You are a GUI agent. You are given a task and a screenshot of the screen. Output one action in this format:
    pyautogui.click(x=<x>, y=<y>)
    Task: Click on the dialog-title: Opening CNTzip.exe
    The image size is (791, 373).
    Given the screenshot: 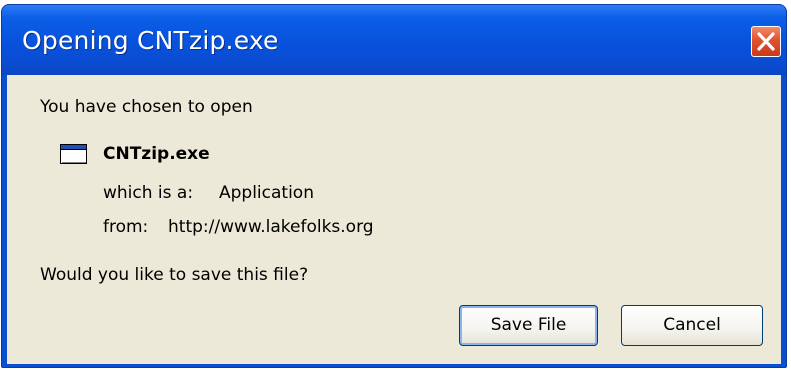 What is the action you would take?
    pyautogui.click(x=150, y=40)
    